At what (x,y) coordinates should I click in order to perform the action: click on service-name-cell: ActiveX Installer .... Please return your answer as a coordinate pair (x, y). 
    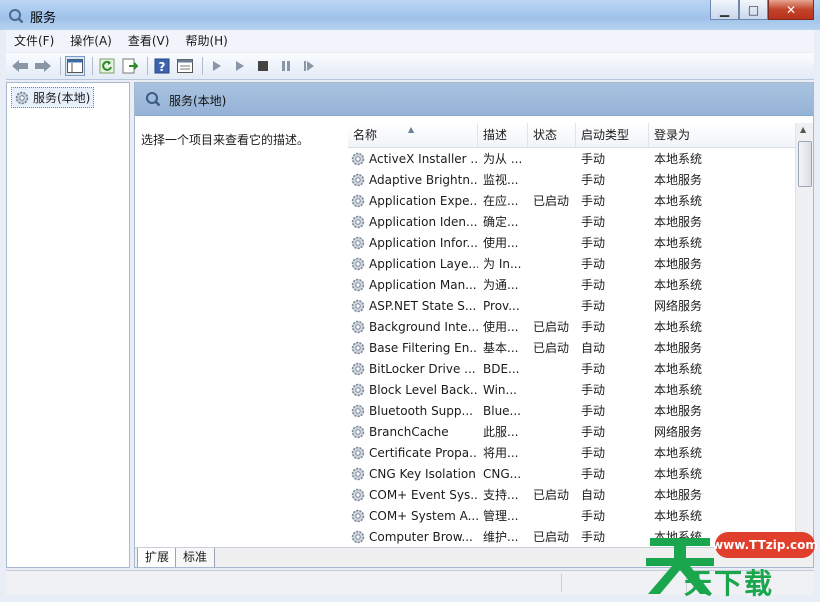
    Looking at the image, I should click on (413, 159).